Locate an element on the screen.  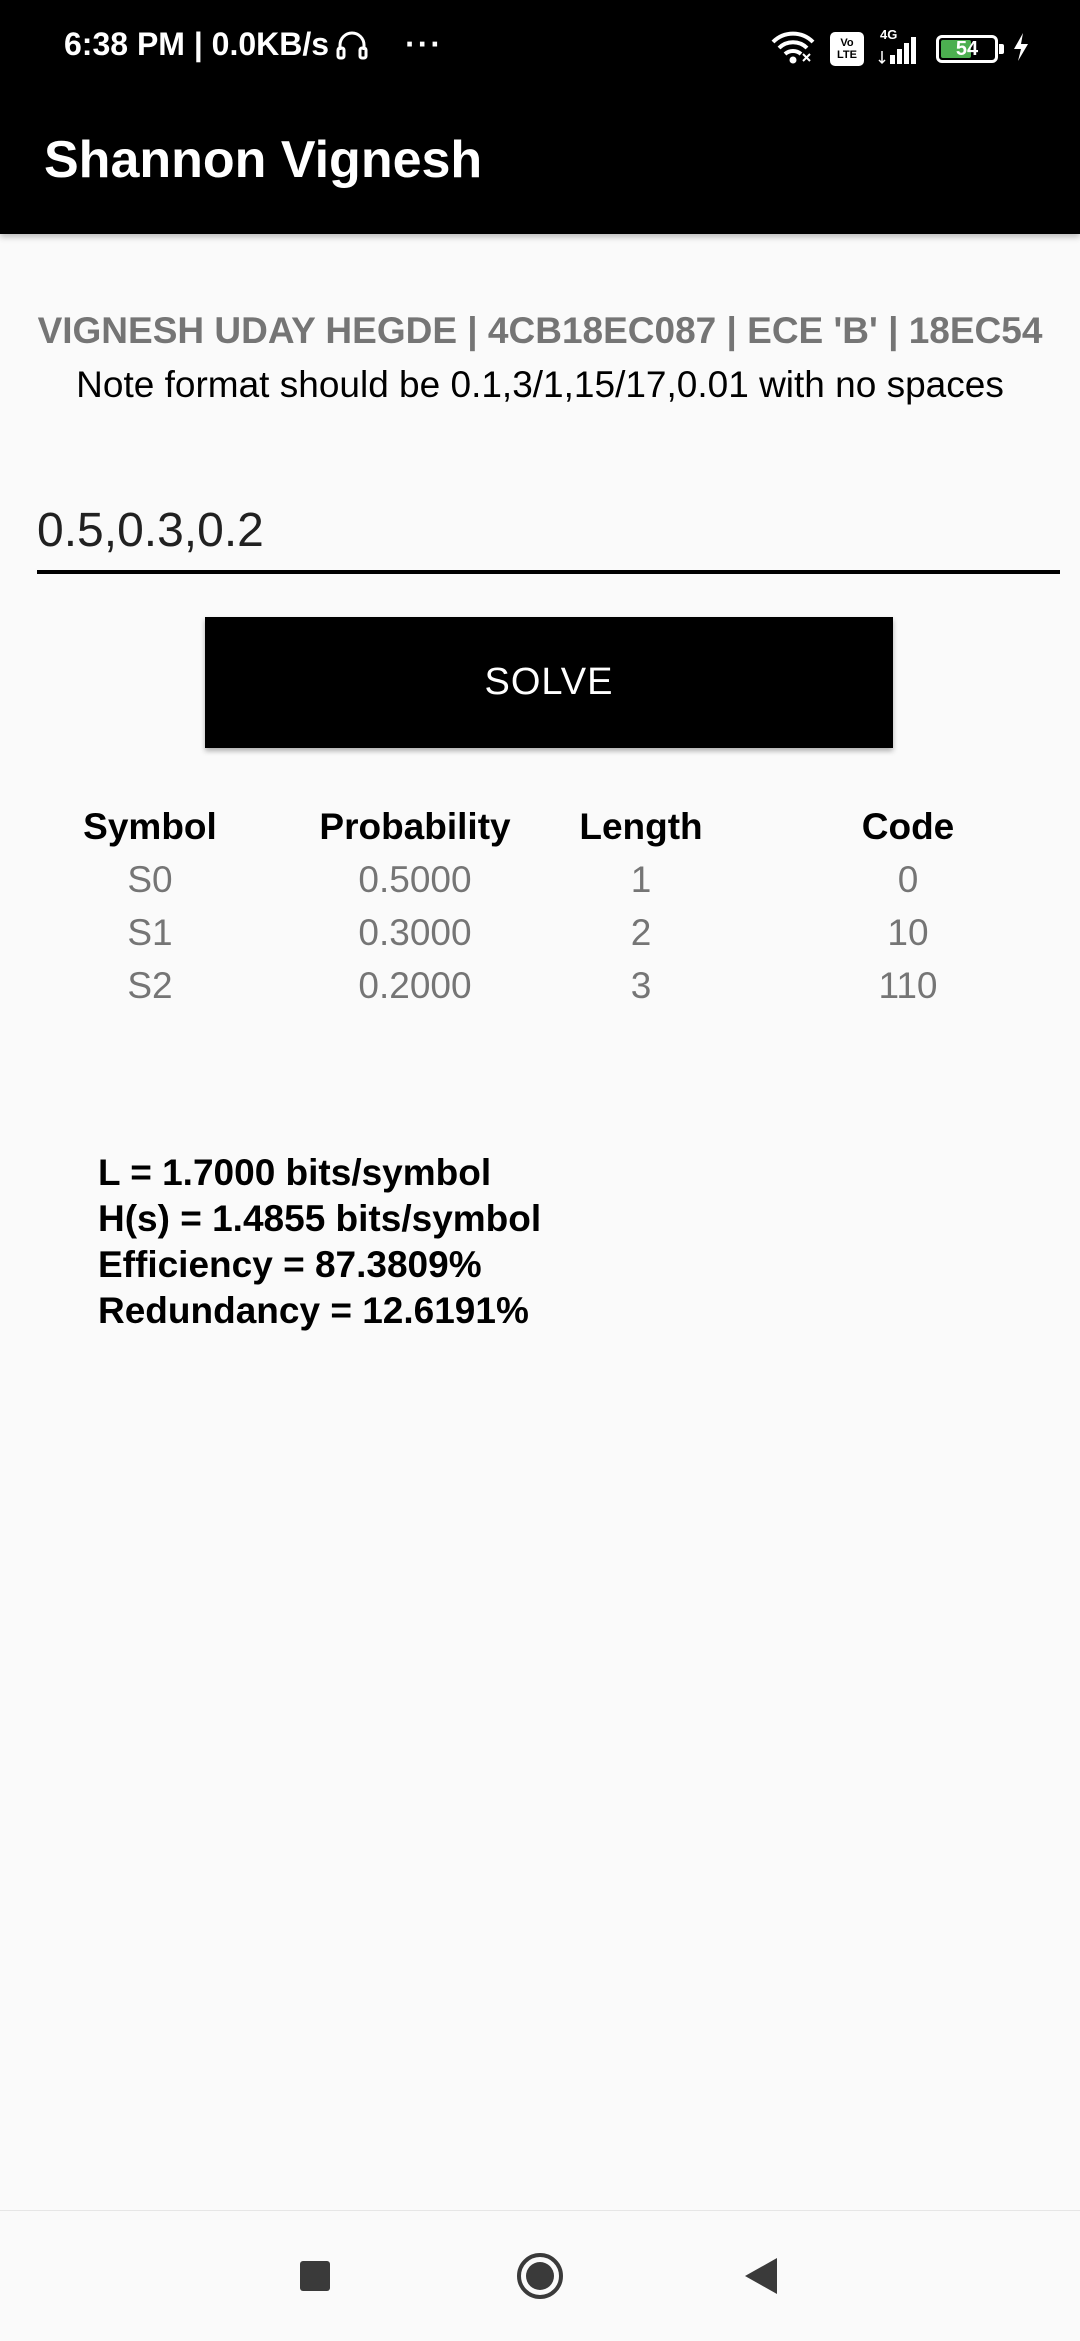
navigation-bar is located at coordinates (540, 2275).